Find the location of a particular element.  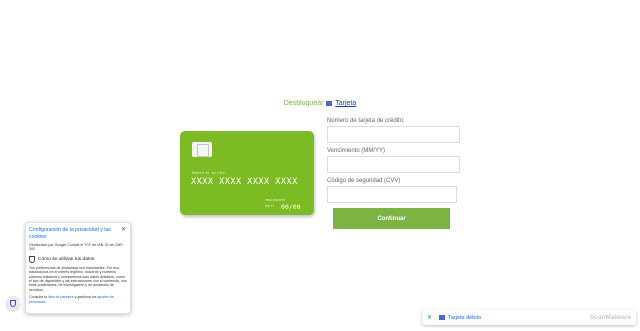

card-exp-value: 00/00 is located at coordinates (291, 207).